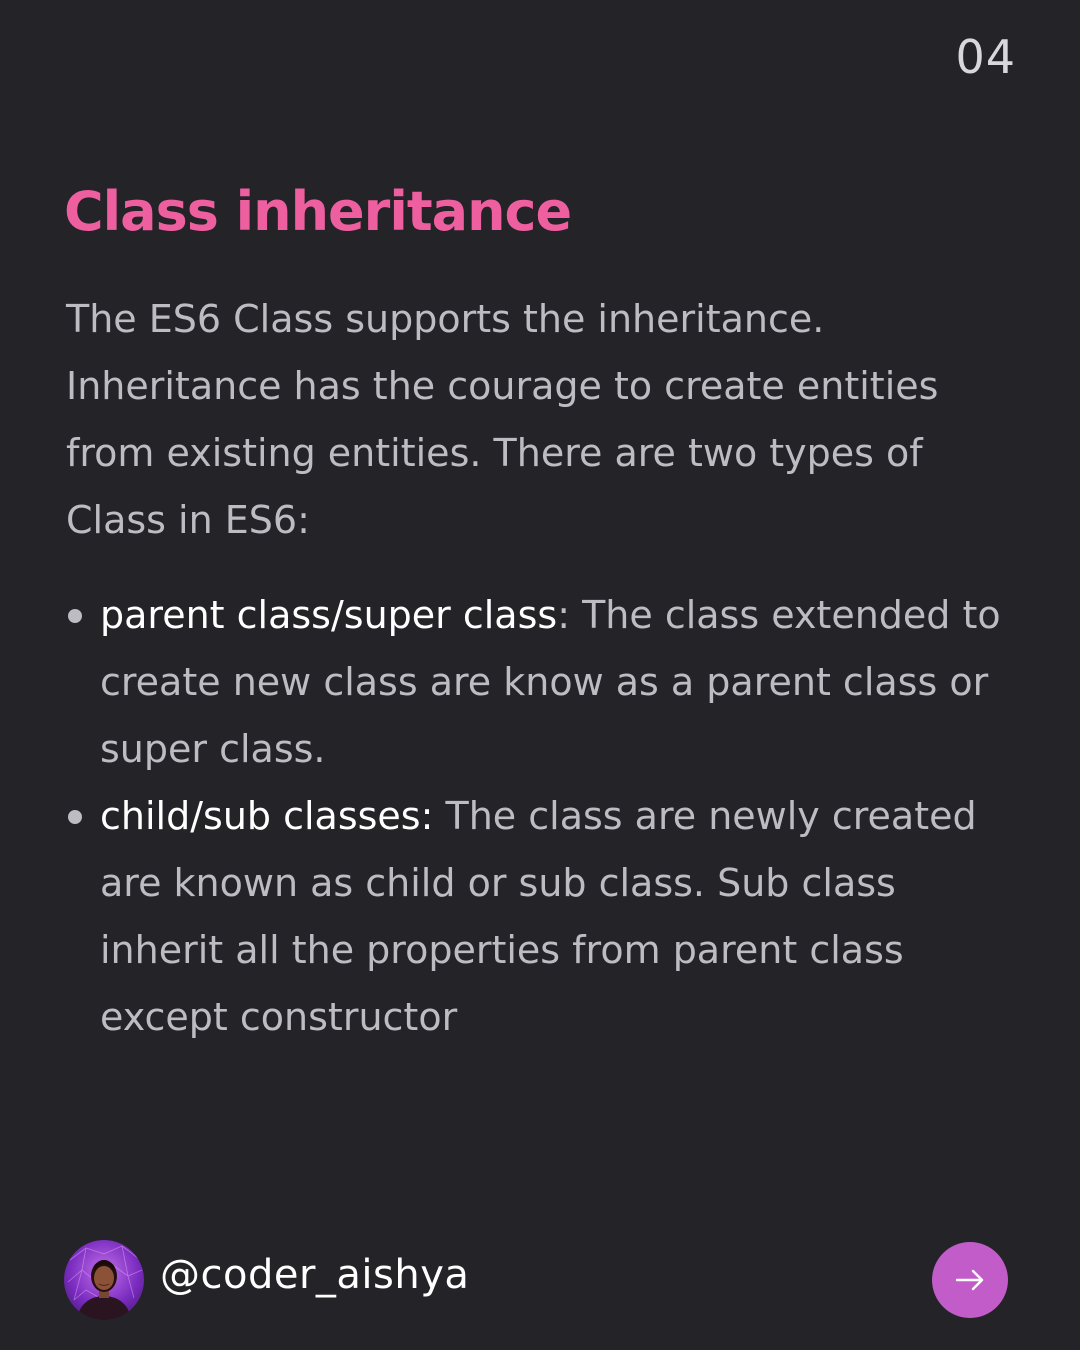 The height and width of the screenshot is (1350, 1080). What do you see at coordinates (329, 615) in the screenshot?
I see `bullet-term: parent class/super class` at bounding box center [329, 615].